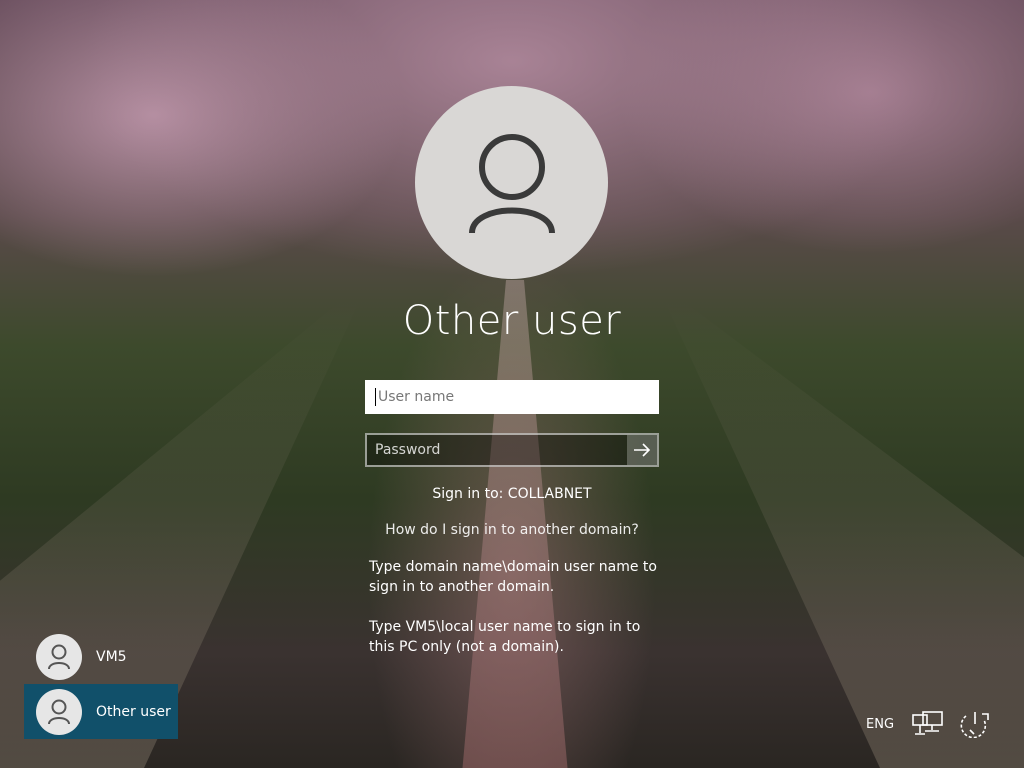 The height and width of the screenshot is (768, 1024). I want to click on user-avatar, so click(511, 182).